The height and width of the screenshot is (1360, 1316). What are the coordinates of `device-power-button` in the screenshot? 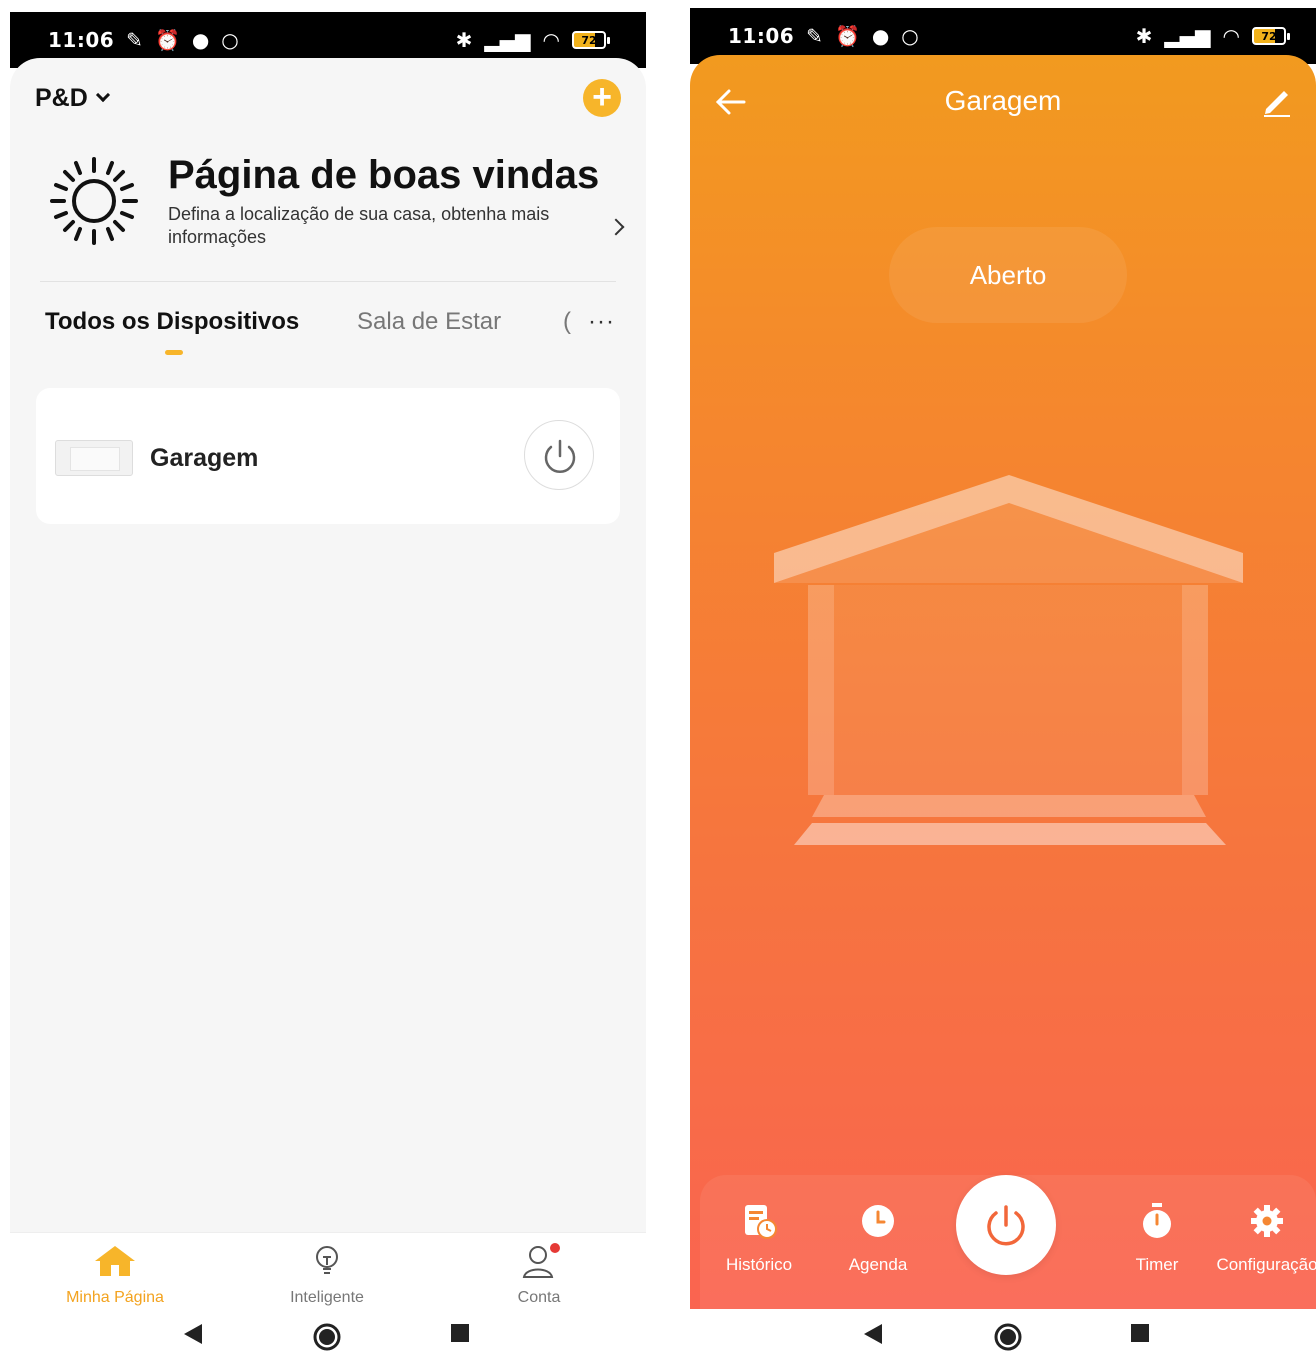 It's located at (559, 455).